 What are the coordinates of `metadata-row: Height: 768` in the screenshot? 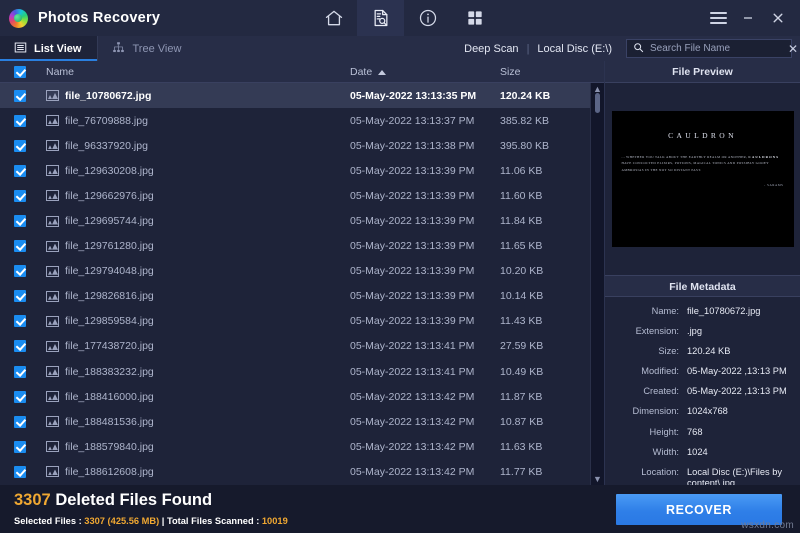 It's located at (702, 433).